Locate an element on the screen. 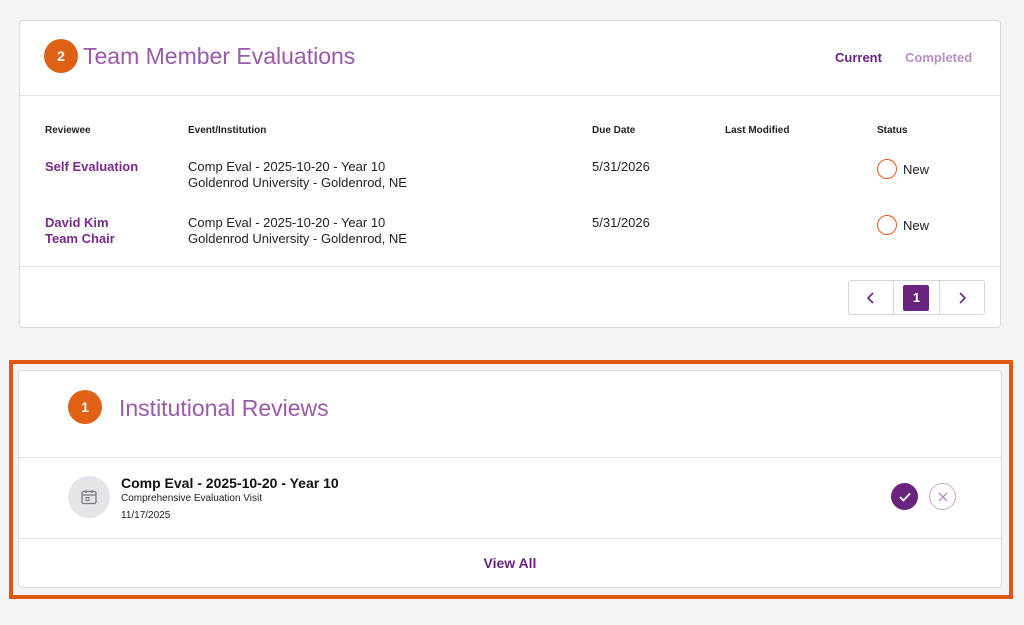 The width and height of the screenshot is (1024, 625). column-header-event: Event/Institution is located at coordinates (227, 130).